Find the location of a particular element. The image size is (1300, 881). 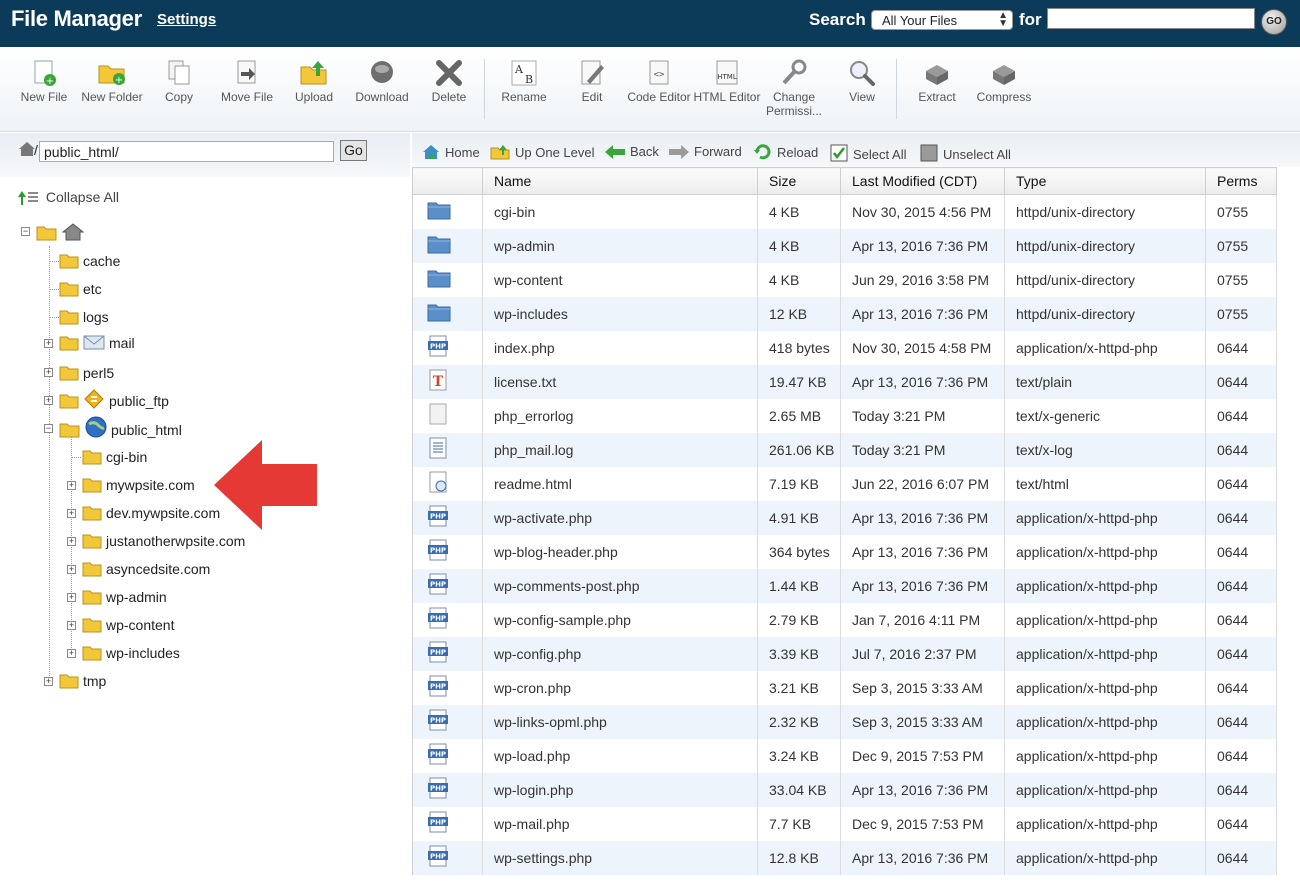

file-name: cgi-bin is located at coordinates (620, 211).